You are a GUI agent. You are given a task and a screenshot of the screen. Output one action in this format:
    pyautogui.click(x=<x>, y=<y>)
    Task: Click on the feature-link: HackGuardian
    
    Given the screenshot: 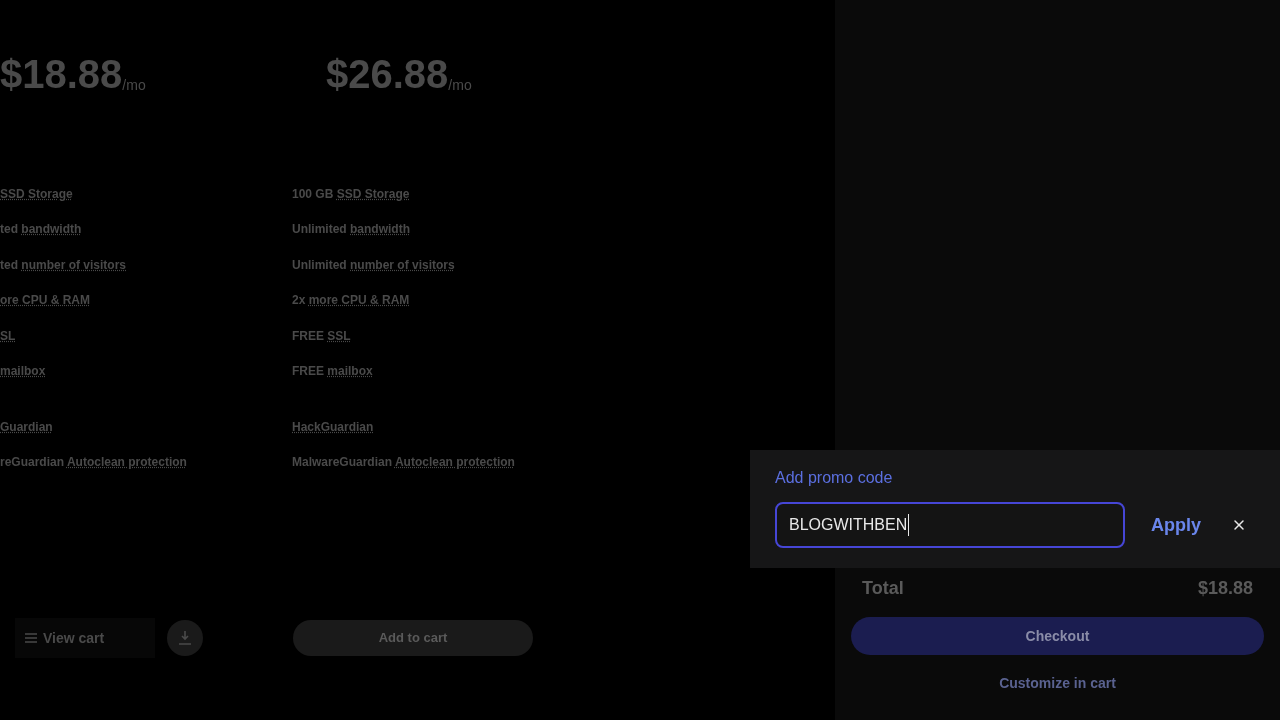 What is the action you would take?
    pyautogui.click(x=333, y=426)
    